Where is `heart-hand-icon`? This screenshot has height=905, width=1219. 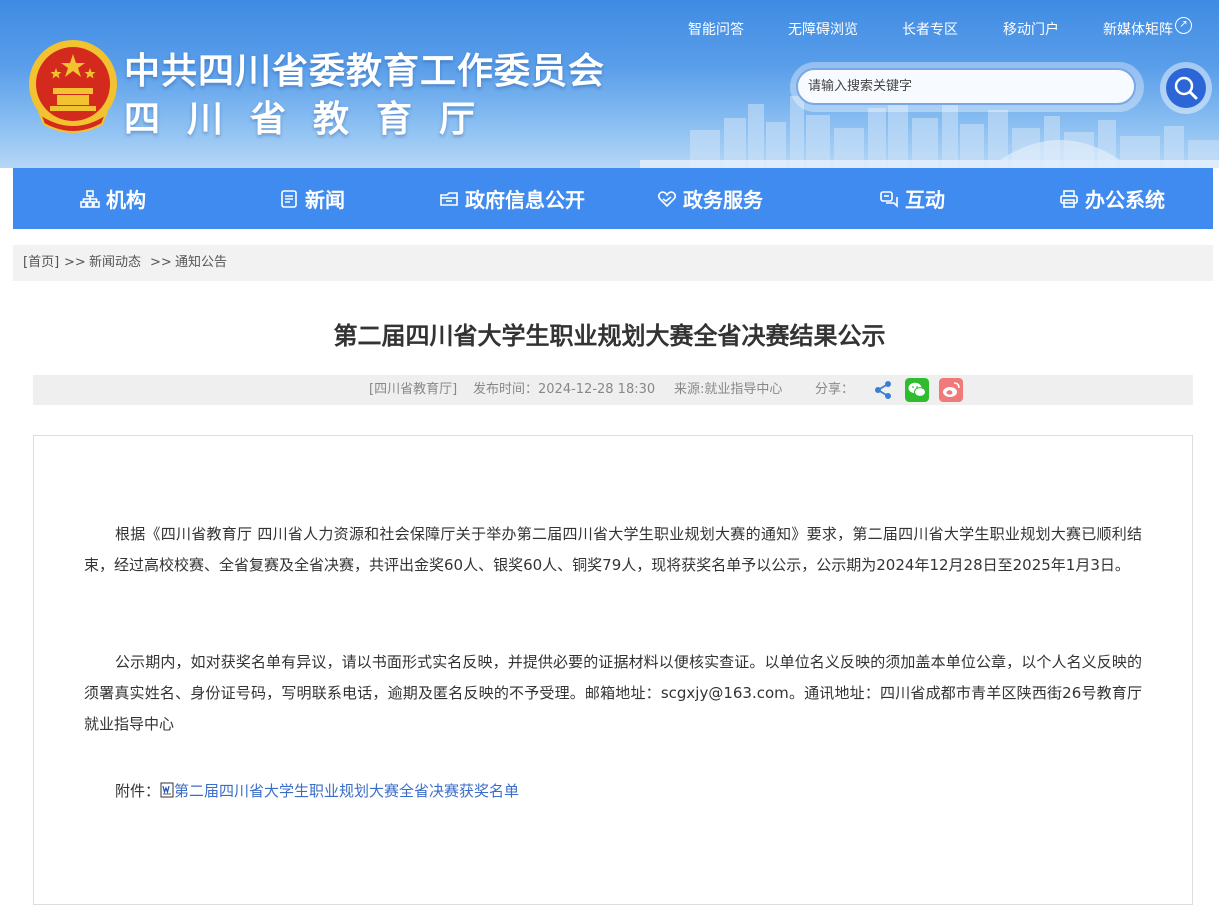
heart-hand-icon is located at coordinates (667, 198).